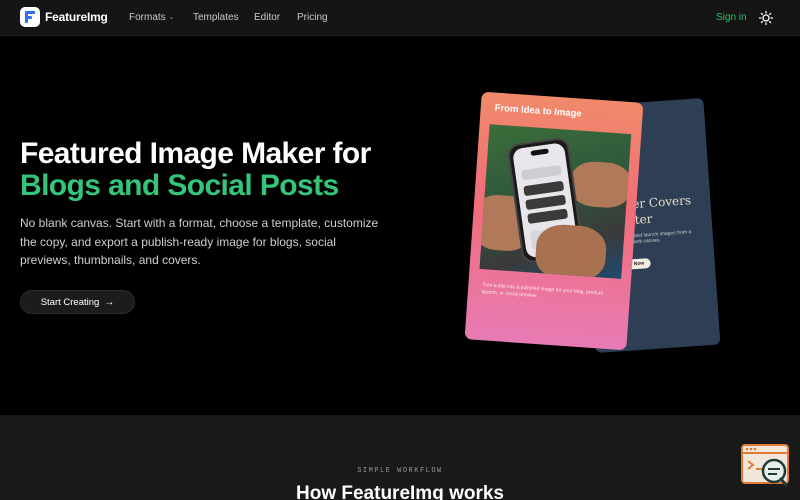 This screenshot has width=800, height=500. Describe the element at coordinates (171, 17) in the screenshot. I see `chevron-down-icon: ⌄` at that location.